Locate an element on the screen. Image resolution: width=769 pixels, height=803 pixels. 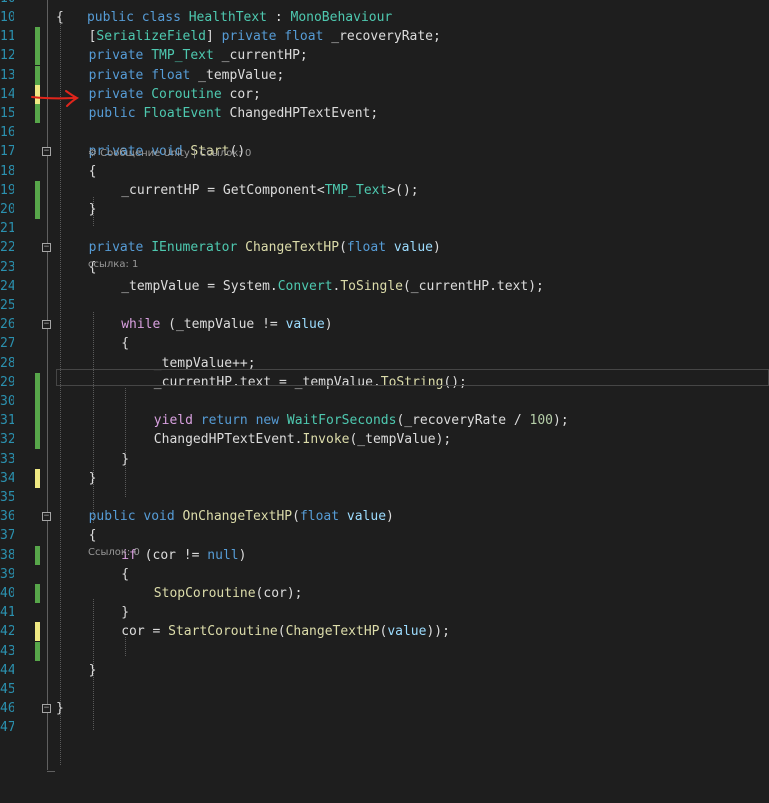
code-line: 34} is located at coordinates (384, 478).